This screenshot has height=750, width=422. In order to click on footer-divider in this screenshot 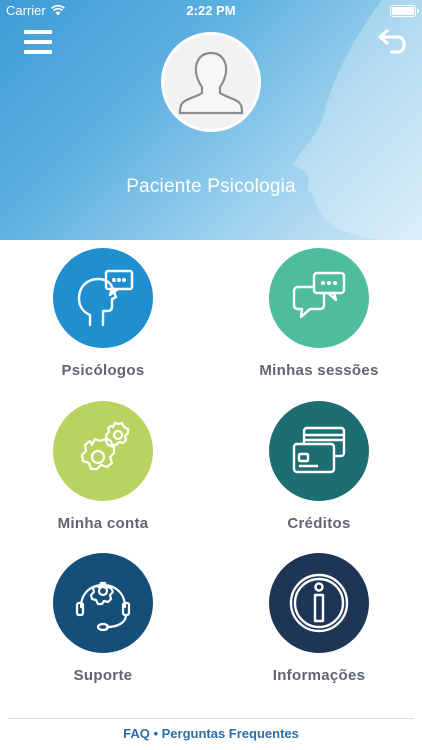, I will do `click(211, 718)`.